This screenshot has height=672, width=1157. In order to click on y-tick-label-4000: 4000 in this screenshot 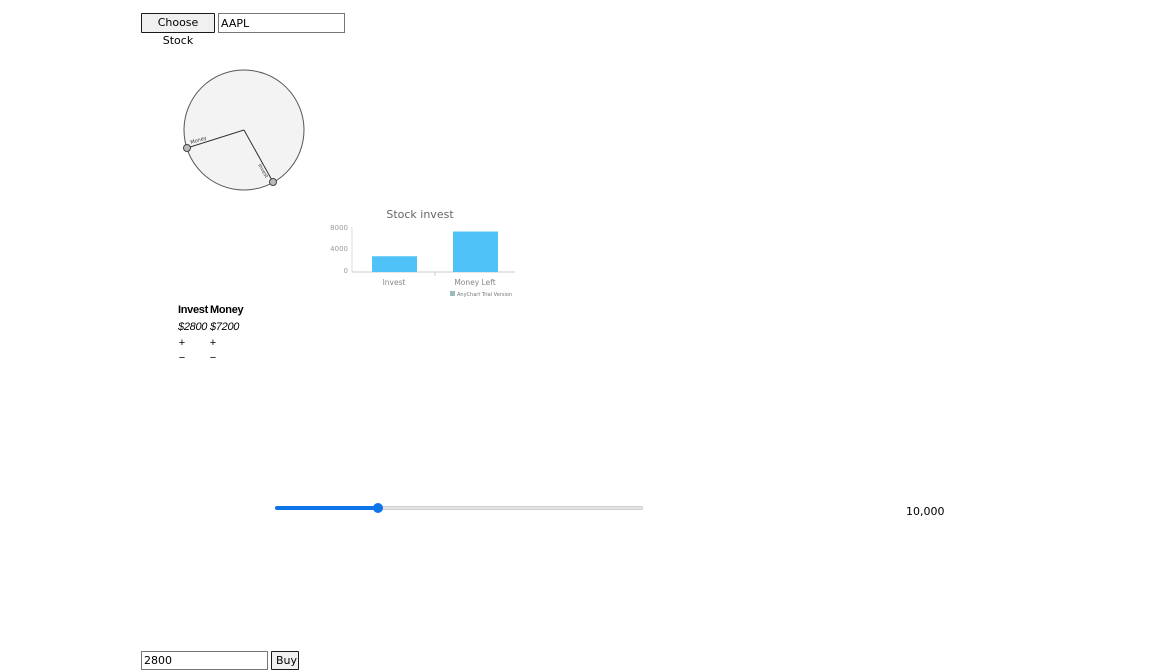, I will do `click(339, 249)`.